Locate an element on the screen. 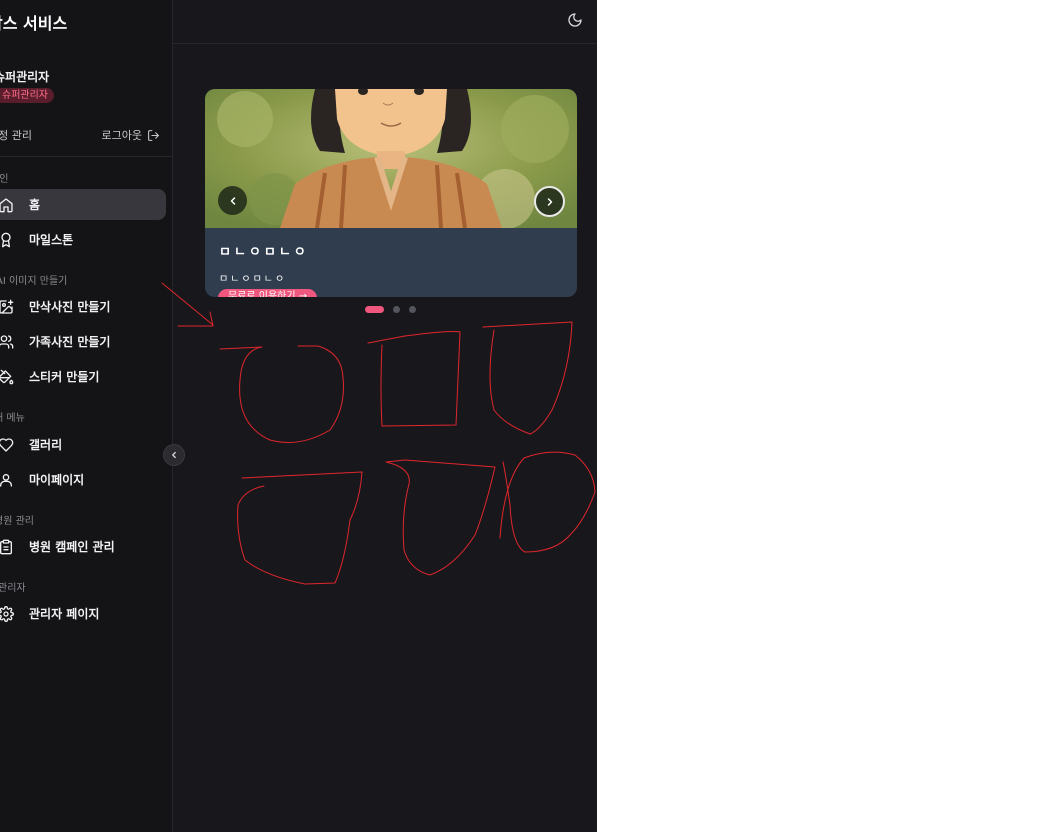  sidebar-item-hospital-campaign: 병원 캠페인 관리 is located at coordinates (83, 546).